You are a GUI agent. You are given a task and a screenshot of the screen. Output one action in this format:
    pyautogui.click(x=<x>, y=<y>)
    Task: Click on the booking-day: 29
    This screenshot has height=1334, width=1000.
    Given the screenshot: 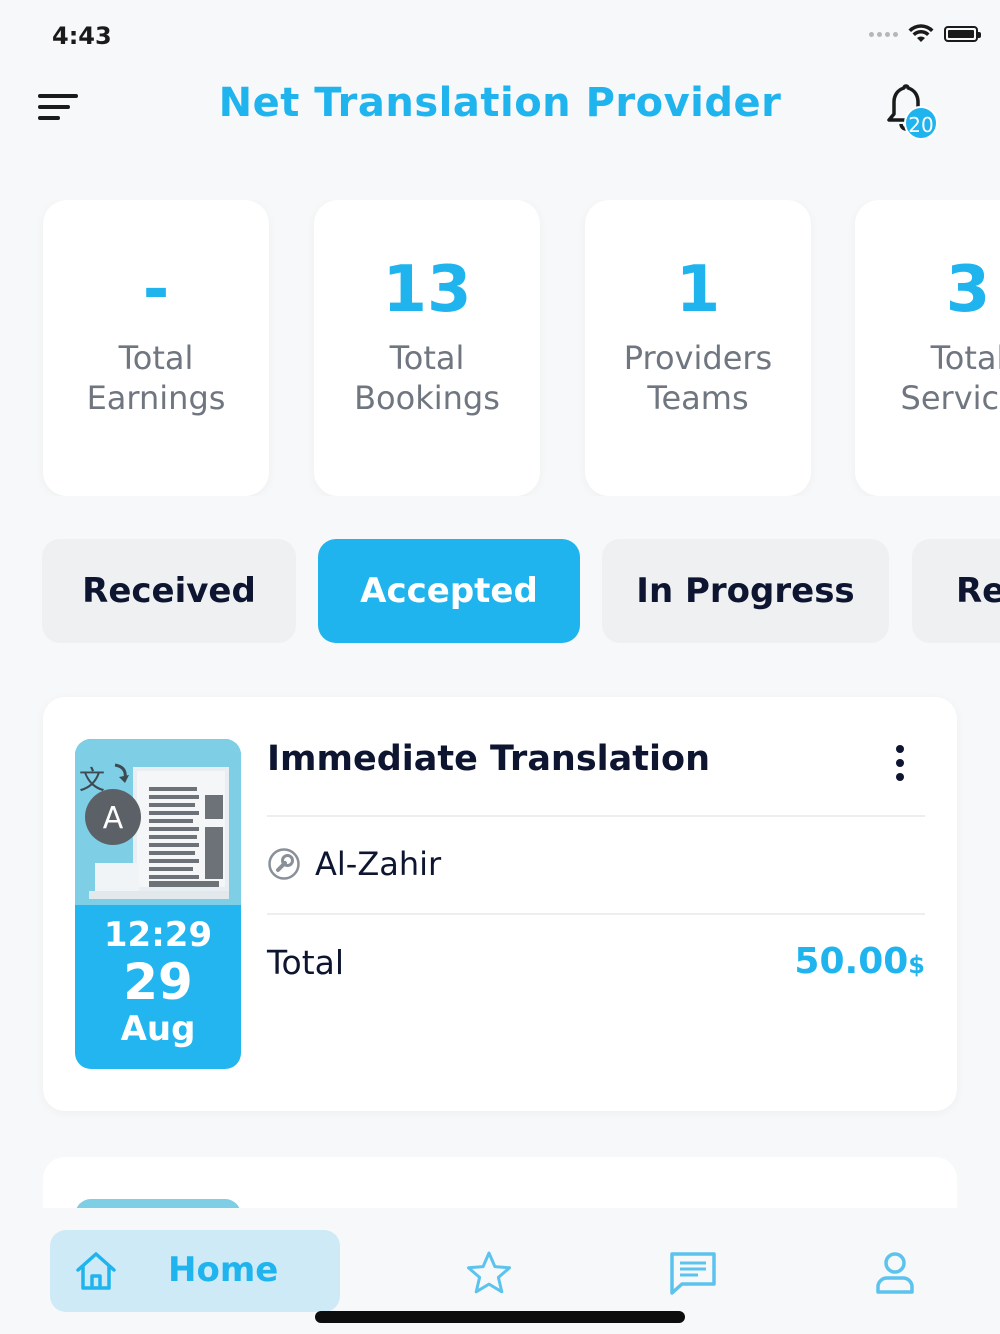 What is the action you would take?
    pyautogui.click(x=158, y=982)
    